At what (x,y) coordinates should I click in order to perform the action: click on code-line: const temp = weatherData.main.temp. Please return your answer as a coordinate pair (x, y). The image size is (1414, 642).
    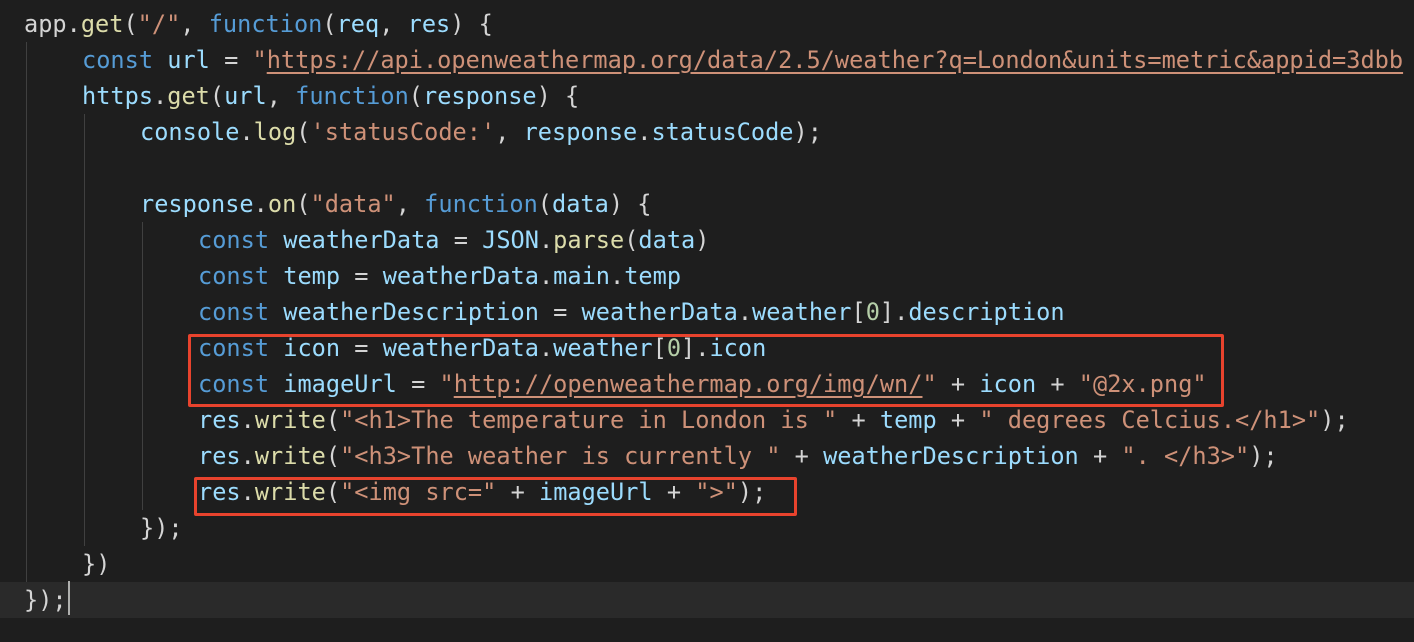
    Looking at the image, I should click on (707, 276).